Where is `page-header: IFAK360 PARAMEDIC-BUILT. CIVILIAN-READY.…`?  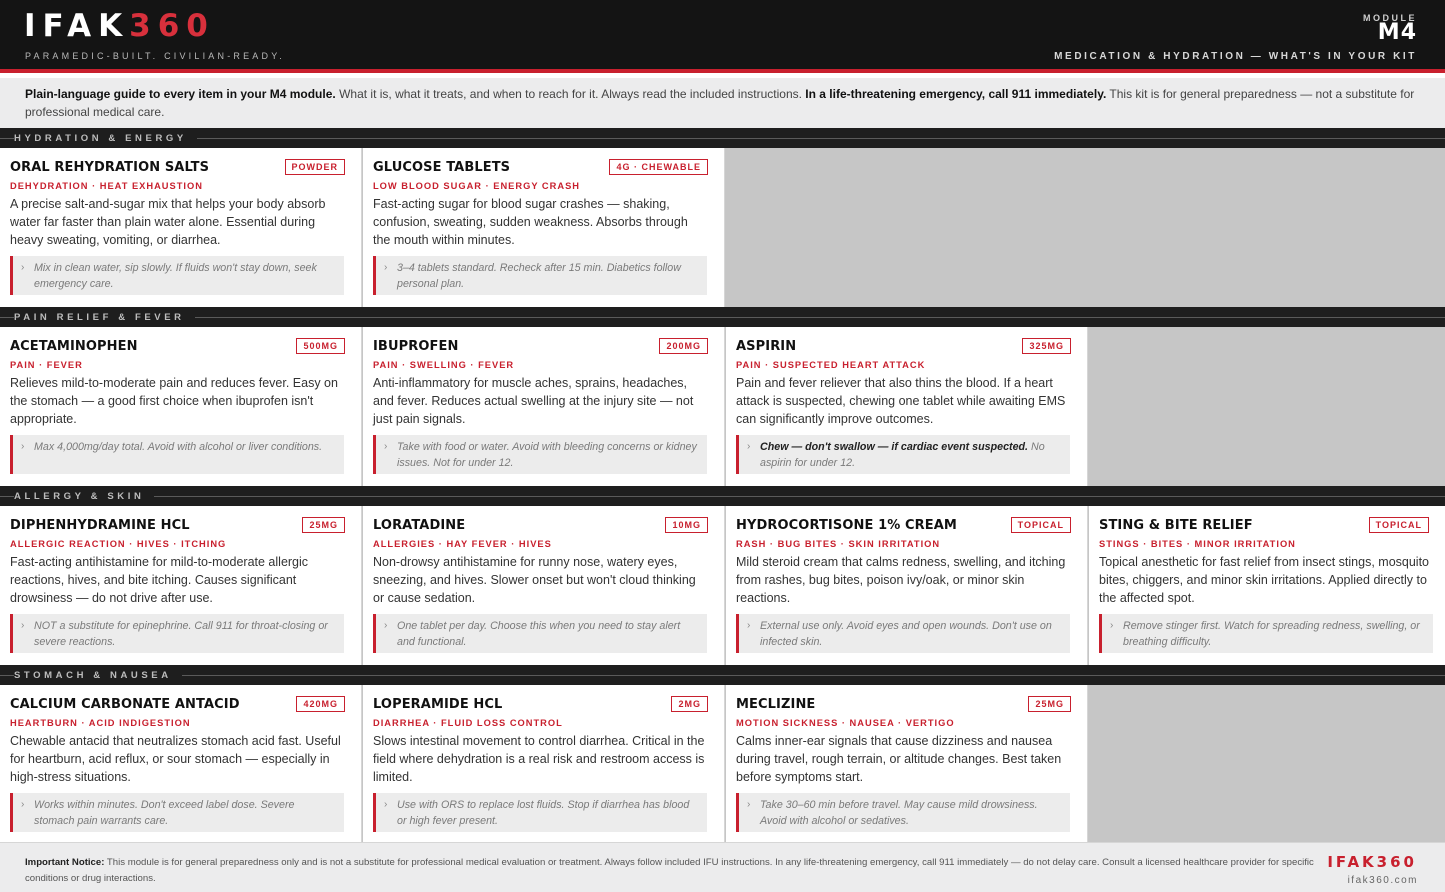 page-header: IFAK360 PARAMEDIC-BUILT. CIVILIAN-READY.… is located at coordinates (722, 36).